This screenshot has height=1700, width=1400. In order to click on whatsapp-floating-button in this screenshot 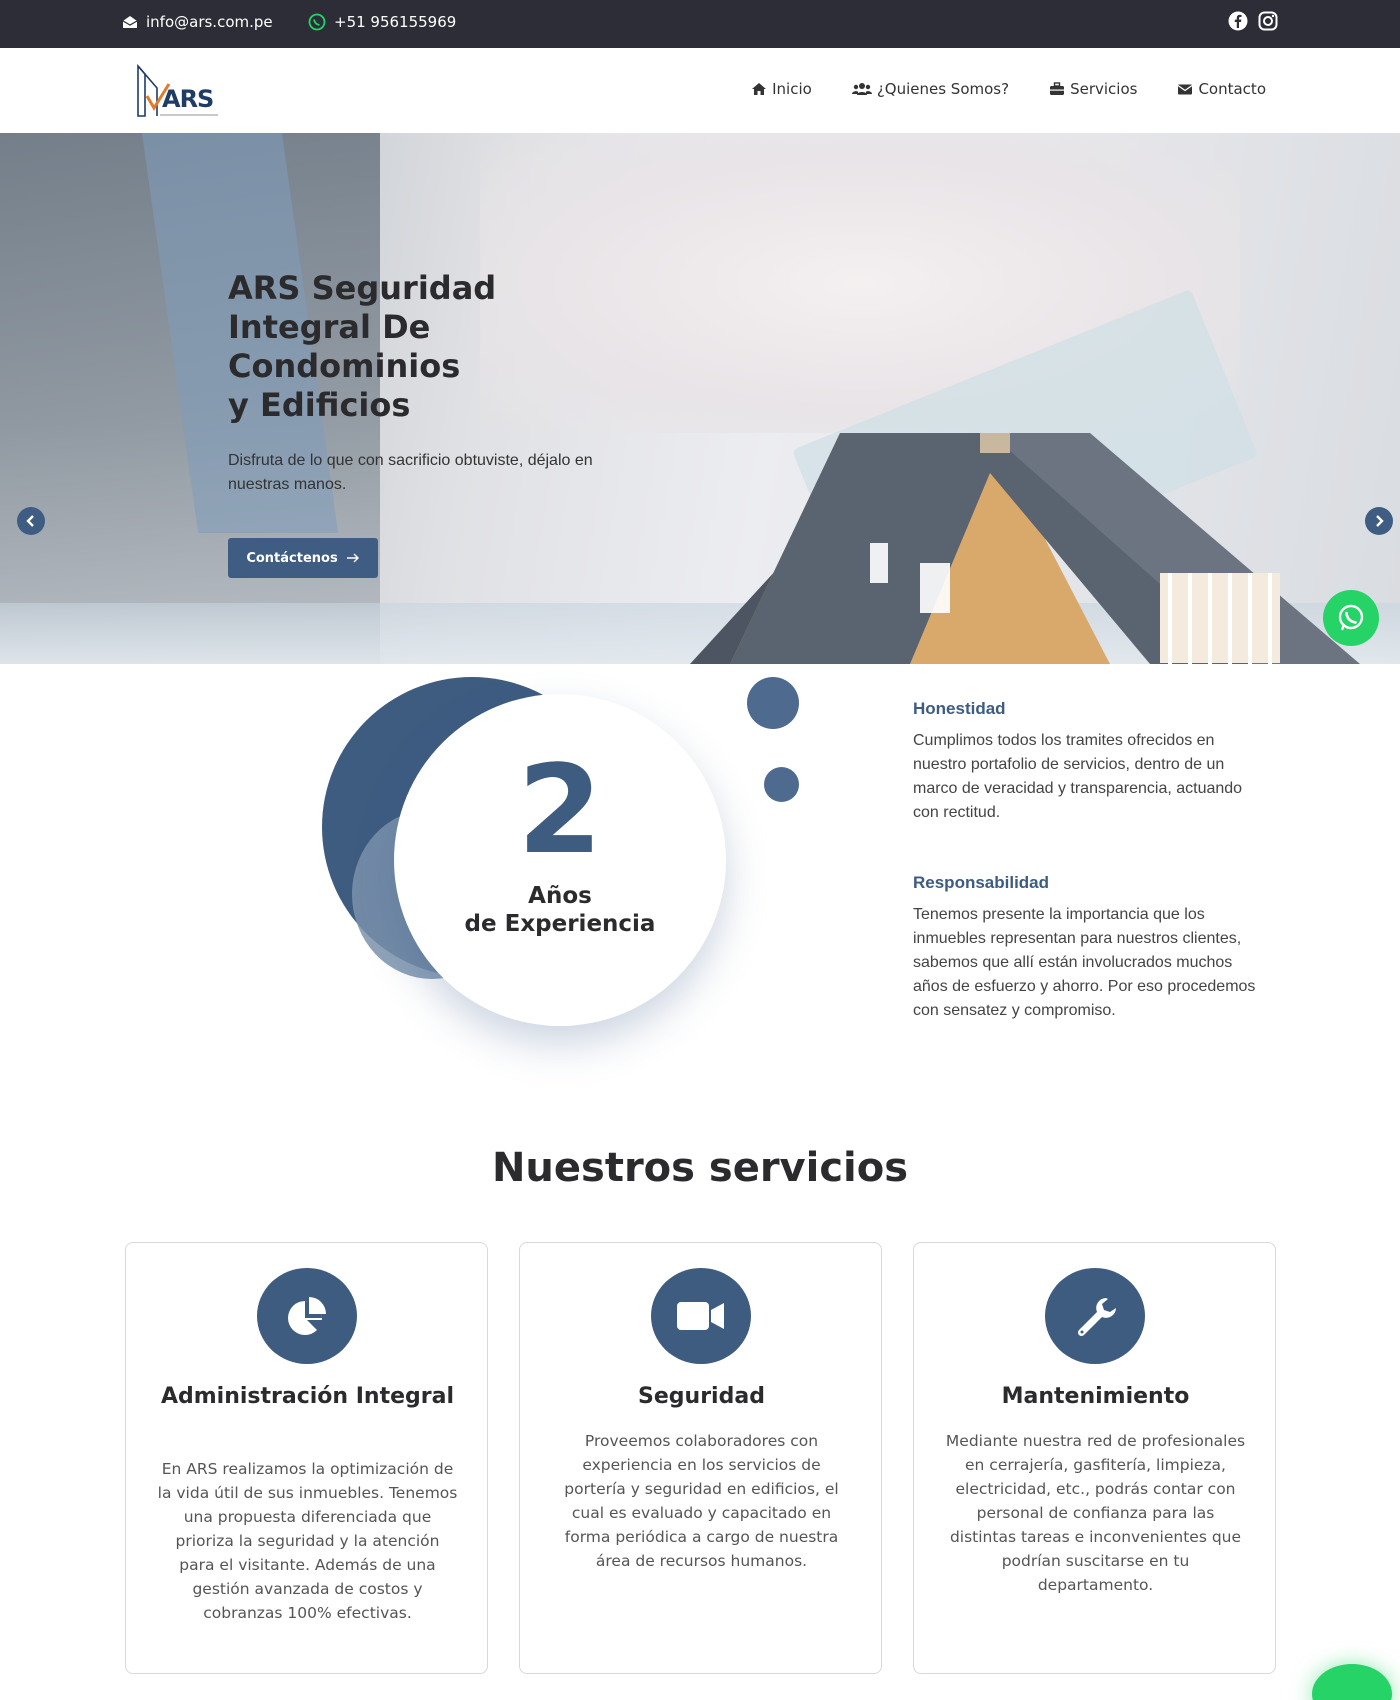, I will do `click(1351, 618)`.